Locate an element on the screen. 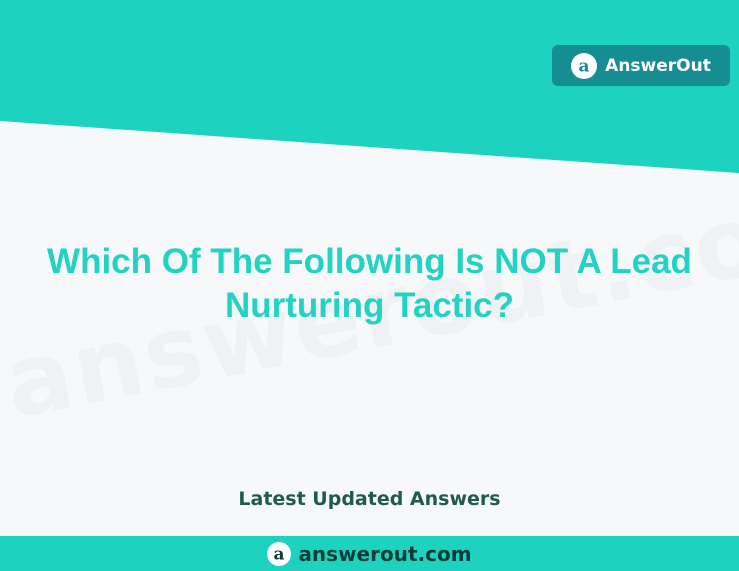  a-circle-logo-icon: a is located at coordinates (584, 65).